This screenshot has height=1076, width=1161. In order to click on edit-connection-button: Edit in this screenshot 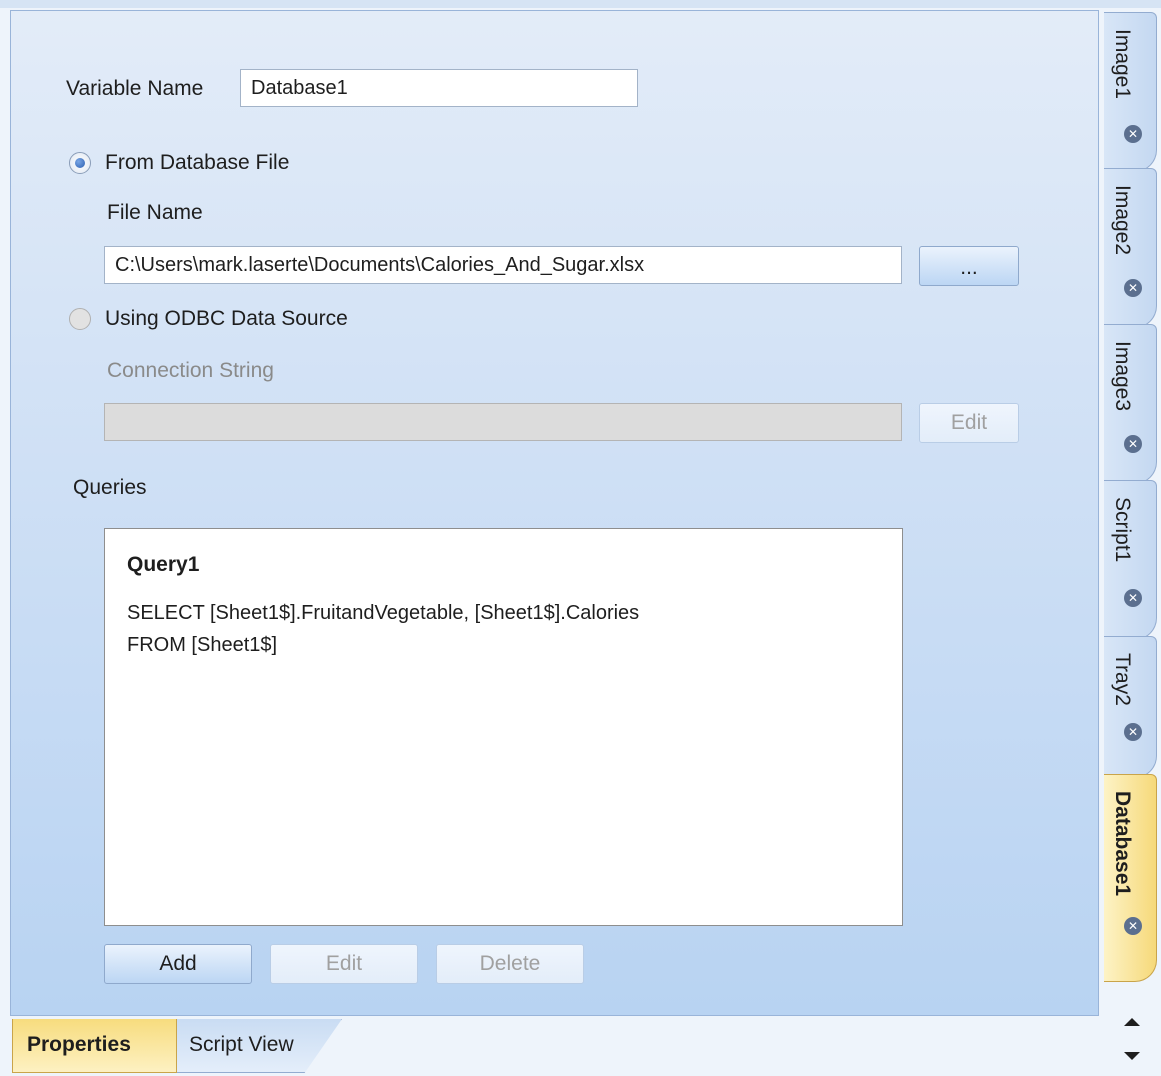, I will do `click(969, 423)`.